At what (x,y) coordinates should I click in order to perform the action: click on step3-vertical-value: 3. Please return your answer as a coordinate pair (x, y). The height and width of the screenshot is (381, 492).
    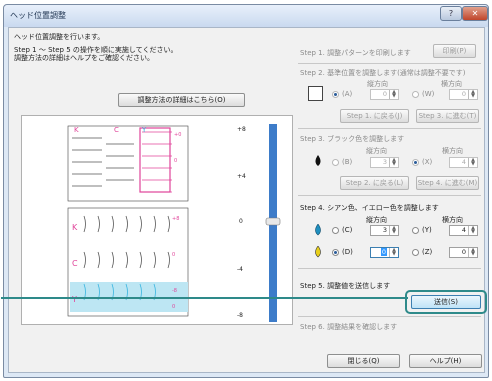
    Looking at the image, I should click on (384, 162).